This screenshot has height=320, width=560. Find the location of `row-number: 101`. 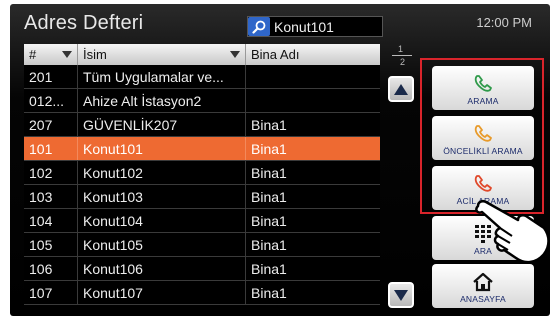

row-number: 101 is located at coordinates (51, 148).